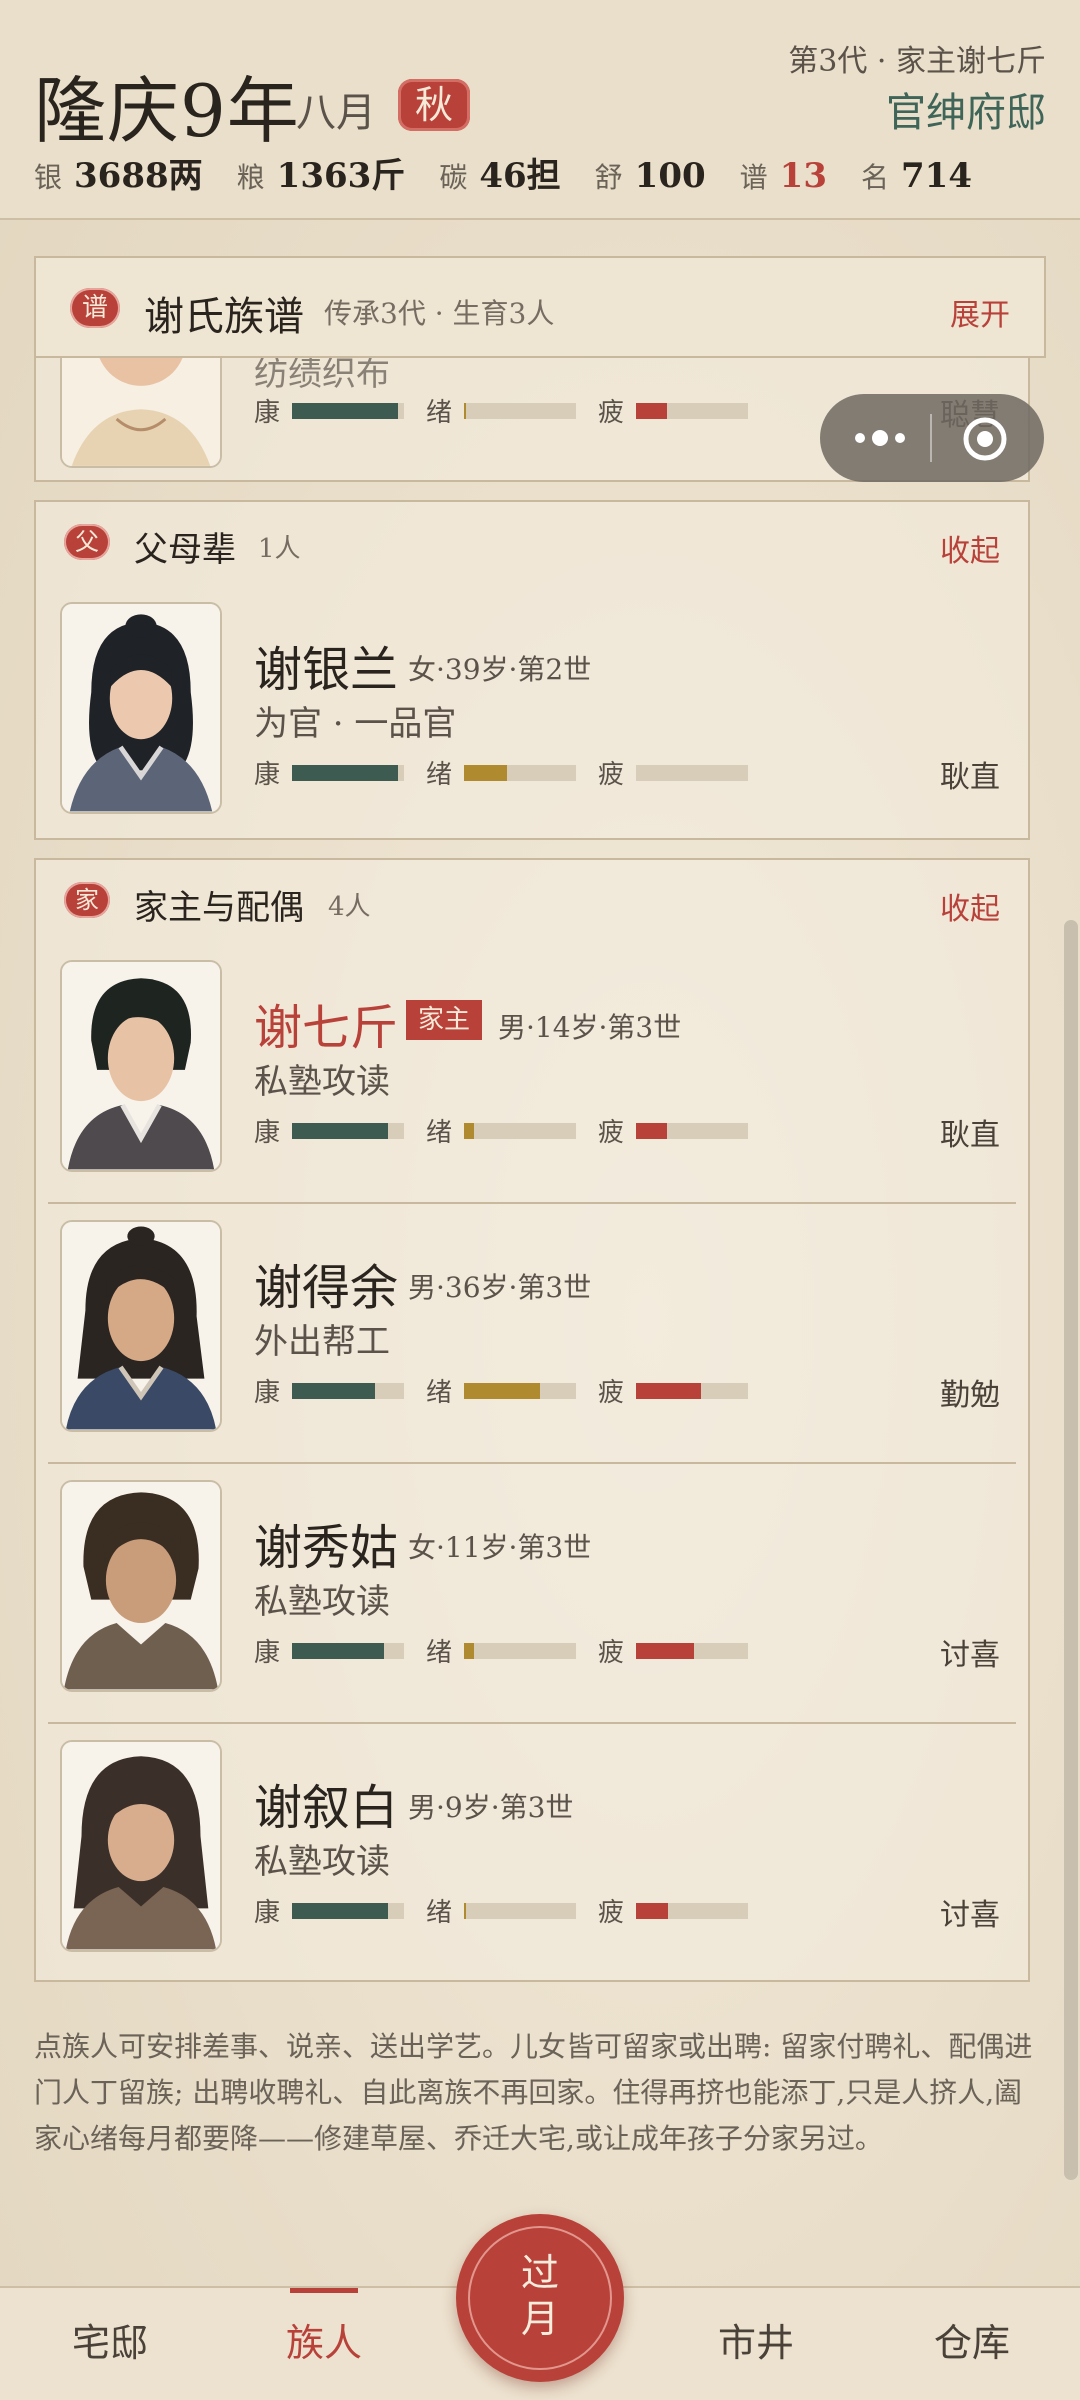 The image size is (1080, 2400). Describe the element at coordinates (540, 2298) in the screenshot. I see `end-month-button: 过 月` at that location.